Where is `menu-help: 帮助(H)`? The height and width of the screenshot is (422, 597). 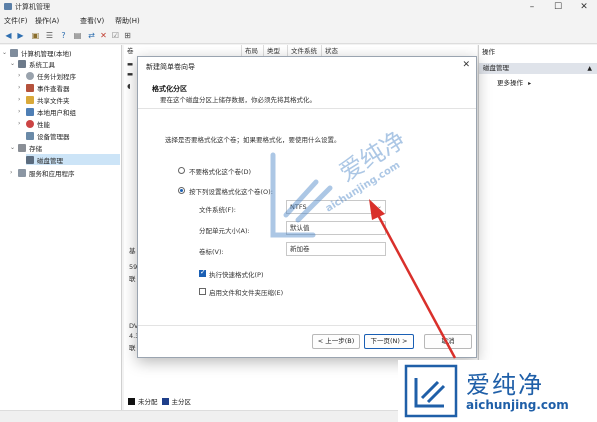
menu-help: 帮助(H) is located at coordinates (127, 21).